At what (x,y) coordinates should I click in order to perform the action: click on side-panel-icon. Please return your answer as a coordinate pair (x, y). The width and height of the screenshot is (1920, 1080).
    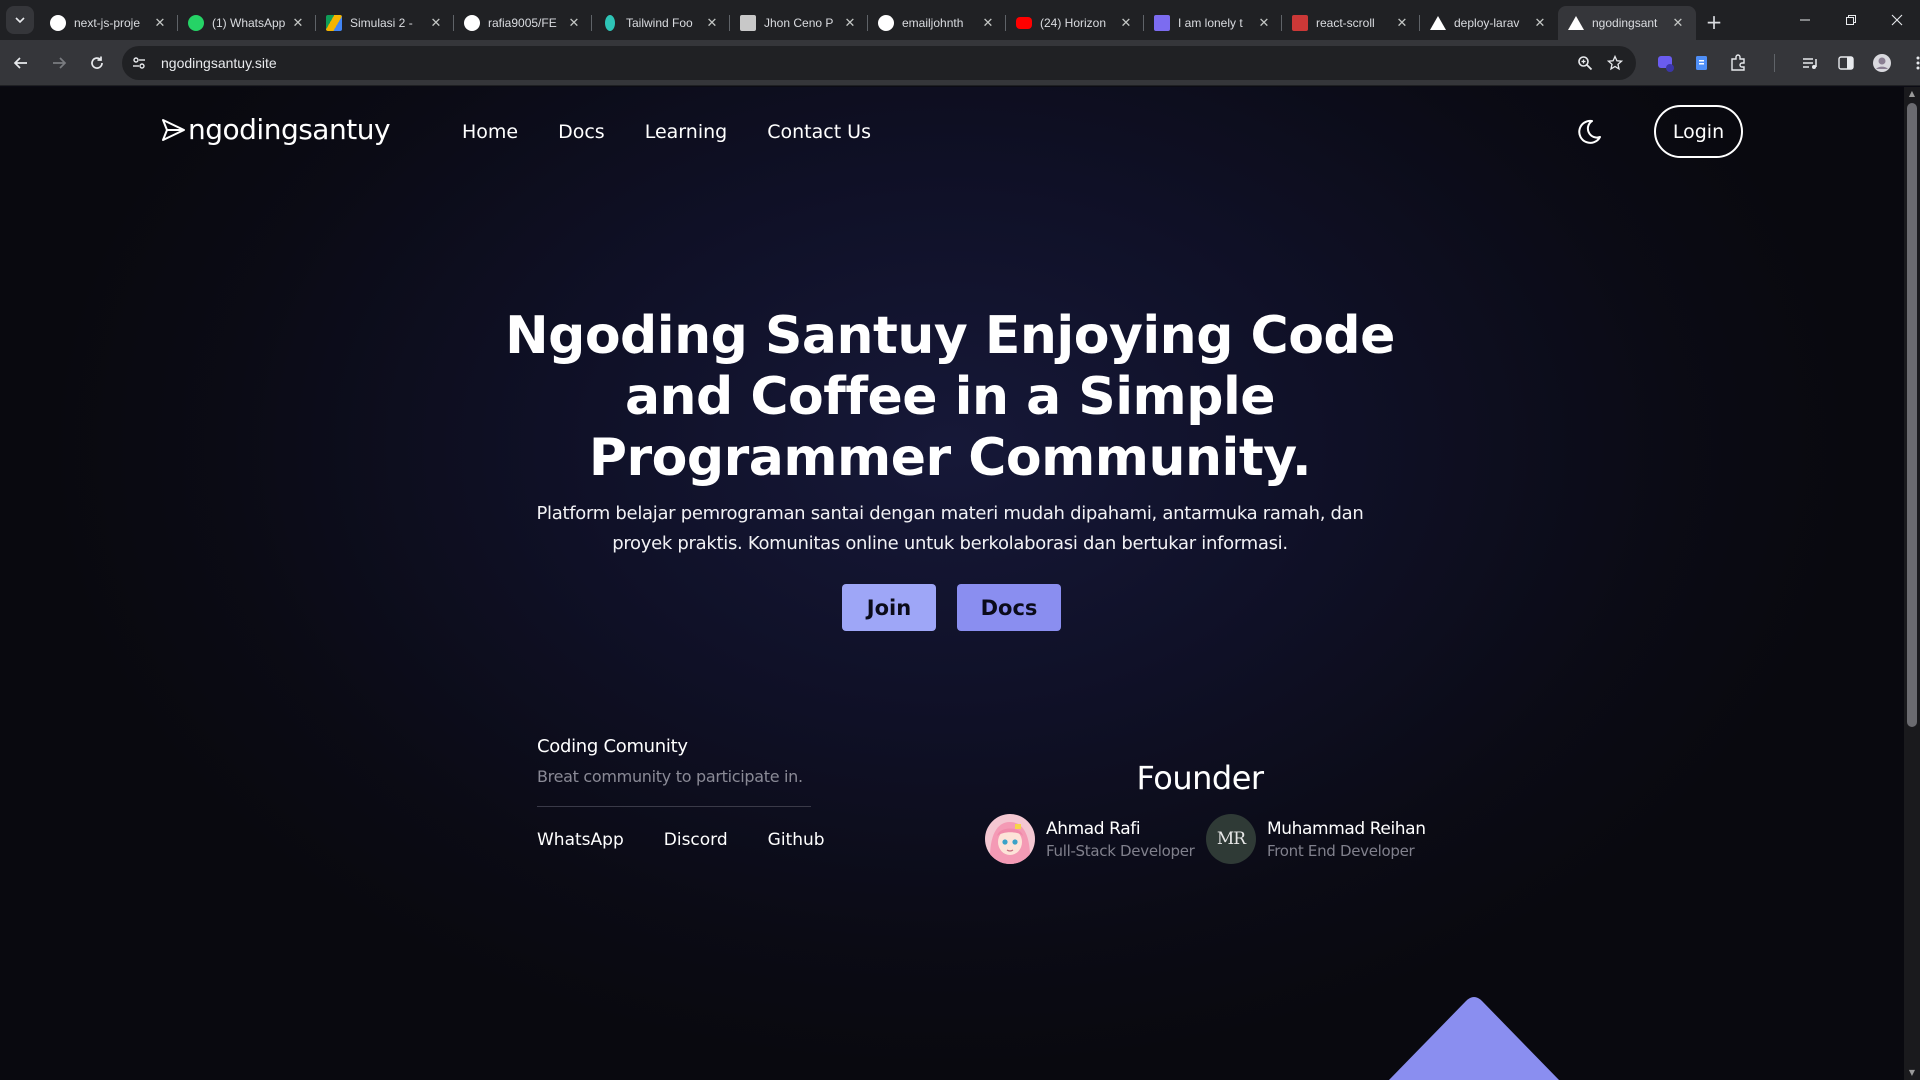
    Looking at the image, I should click on (1846, 63).